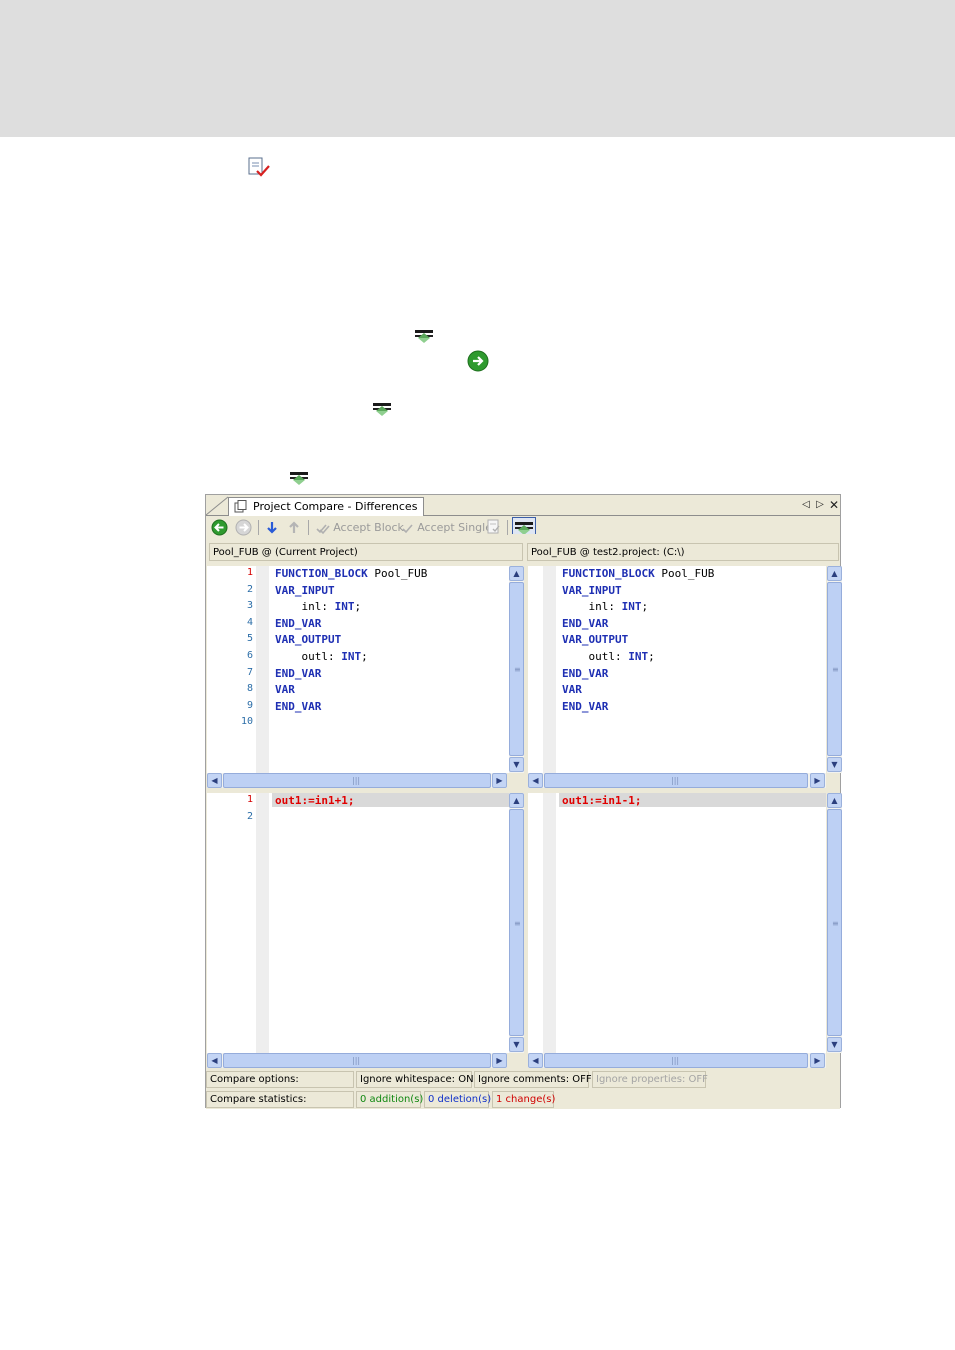  Describe the element at coordinates (677, 923) in the screenshot. I see `right-bottom-editor: out1:=in1-1;` at that location.